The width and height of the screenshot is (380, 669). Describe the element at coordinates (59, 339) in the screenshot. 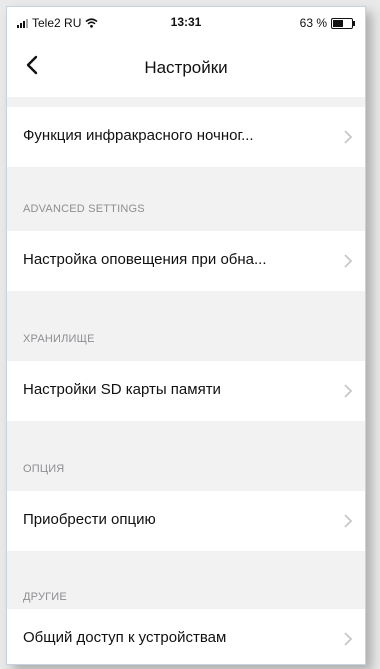

I see `section-header-storage: ХРАНИЛИЩЕ` at that location.